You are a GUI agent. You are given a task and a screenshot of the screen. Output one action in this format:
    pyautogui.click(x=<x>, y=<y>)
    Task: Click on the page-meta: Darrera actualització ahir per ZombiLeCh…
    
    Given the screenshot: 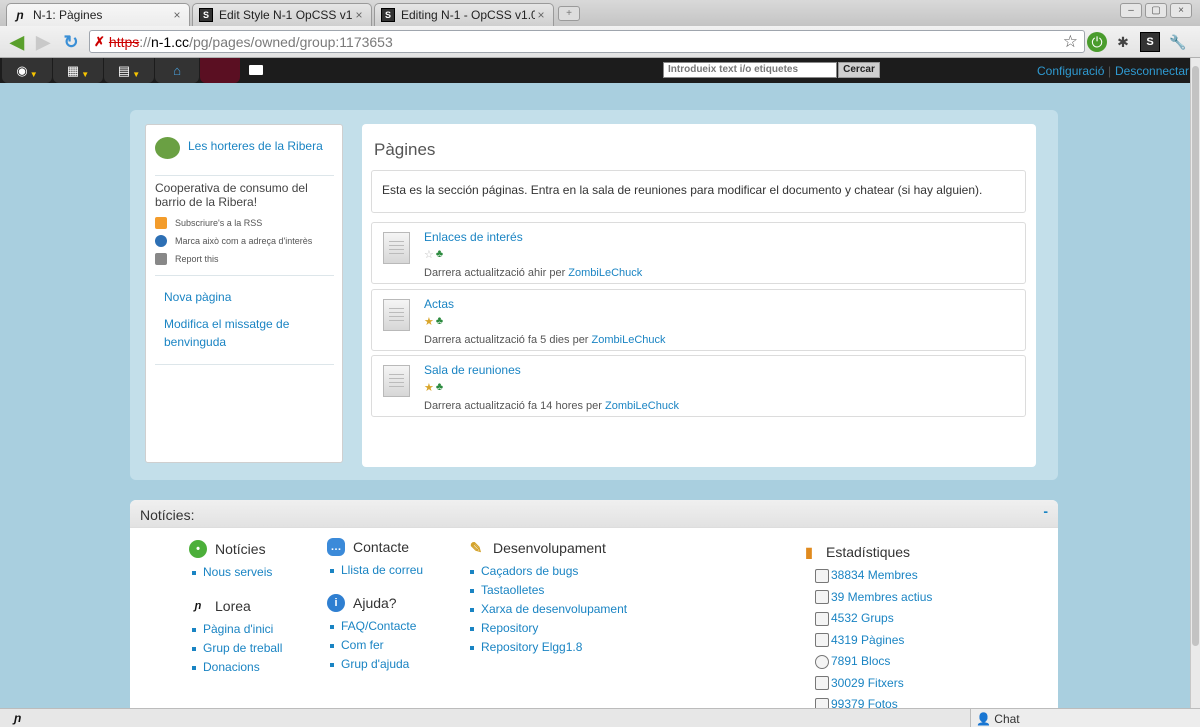 What is the action you would take?
    pyautogui.click(x=533, y=273)
    